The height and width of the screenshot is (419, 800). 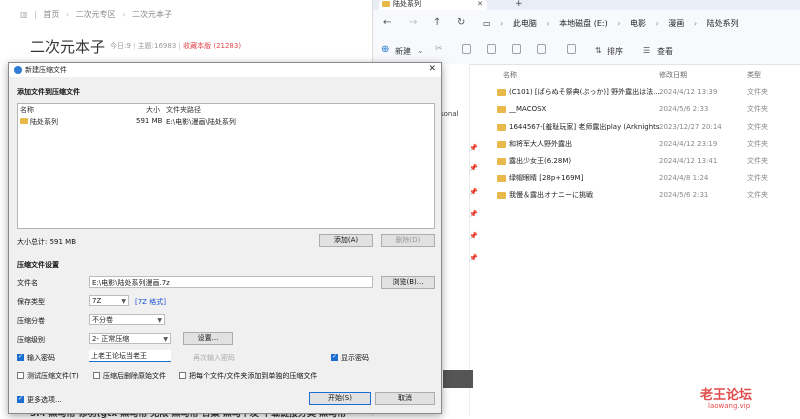 I want to click on view-button: 查看, so click(x=665, y=51).